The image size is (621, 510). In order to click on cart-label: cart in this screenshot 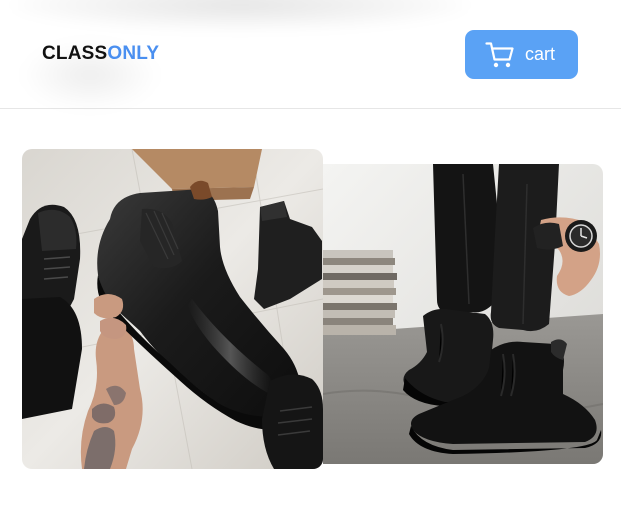, I will do `click(540, 54)`.